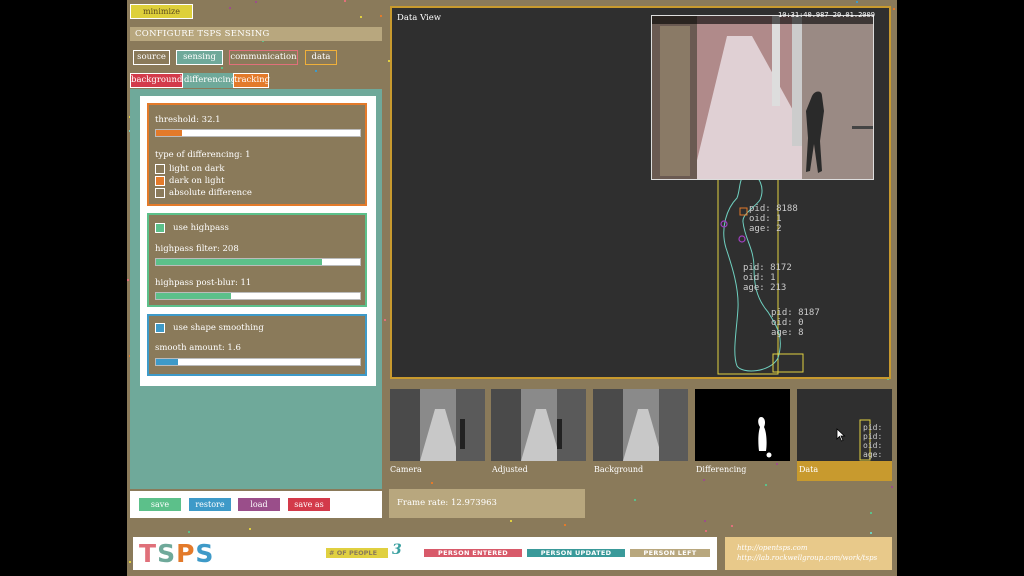 This screenshot has width=1024, height=576. Describe the element at coordinates (257, 345) in the screenshot. I see `smoothing-section: use shape smoothing smooth amount: 1.6` at that location.